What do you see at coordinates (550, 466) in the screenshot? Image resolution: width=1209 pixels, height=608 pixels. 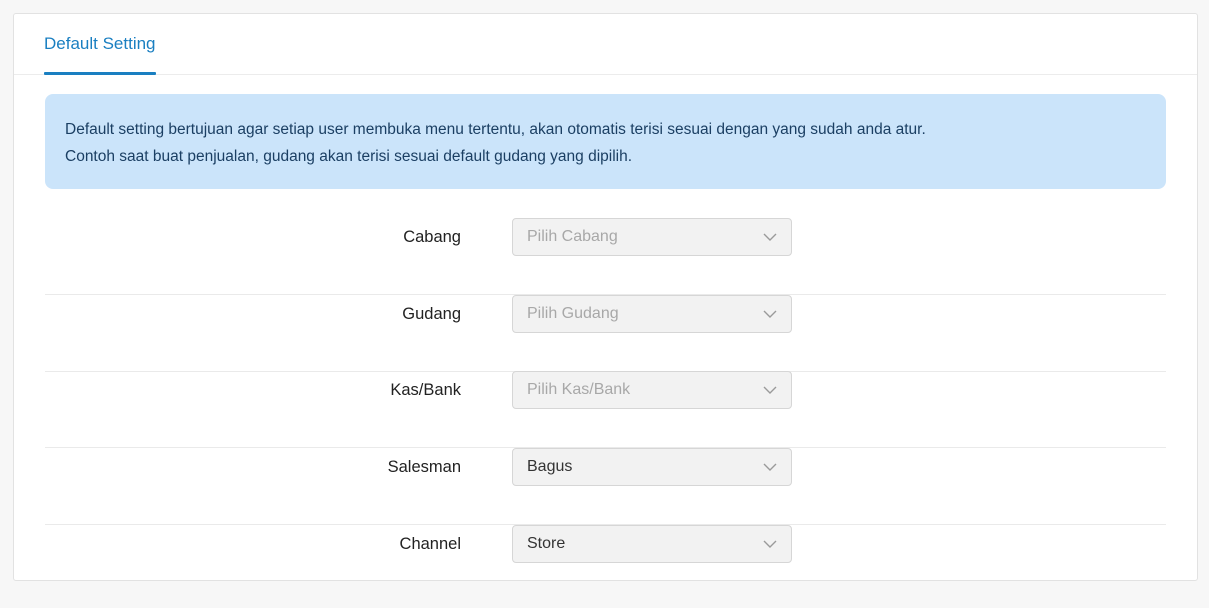 I see `salesman-select-value: Bagus` at bounding box center [550, 466].